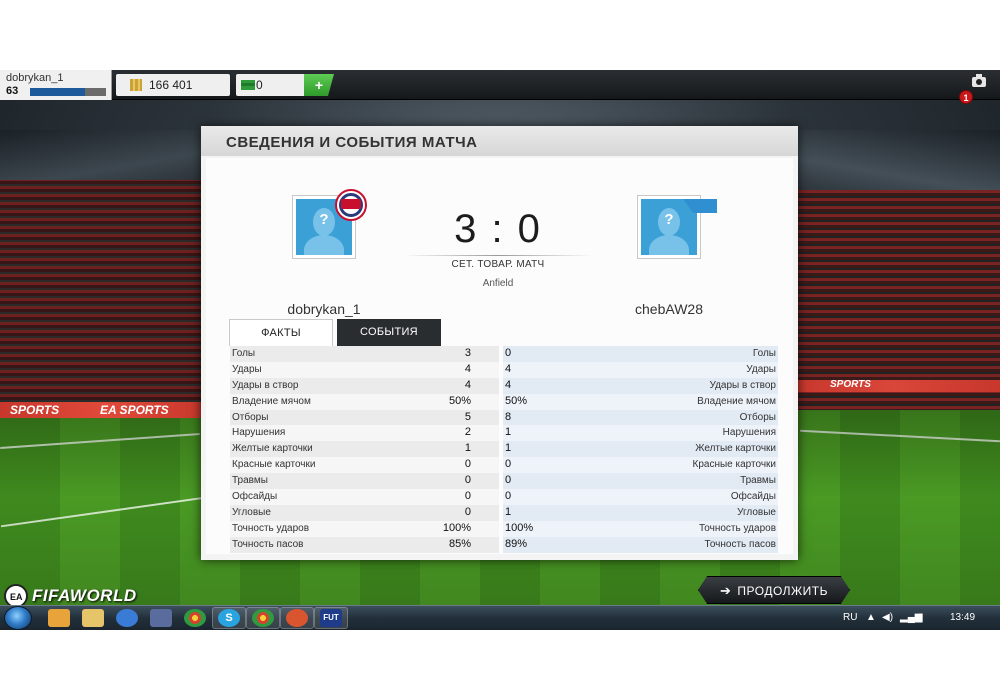 This screenshot has width=1000, height=700. Describe the element at coordinates (500, 617) in the screenshot. I see `windows-taskbar: S FUT RU ▲ ◀) ▂▄▆ ▮ 13:49` at that location.